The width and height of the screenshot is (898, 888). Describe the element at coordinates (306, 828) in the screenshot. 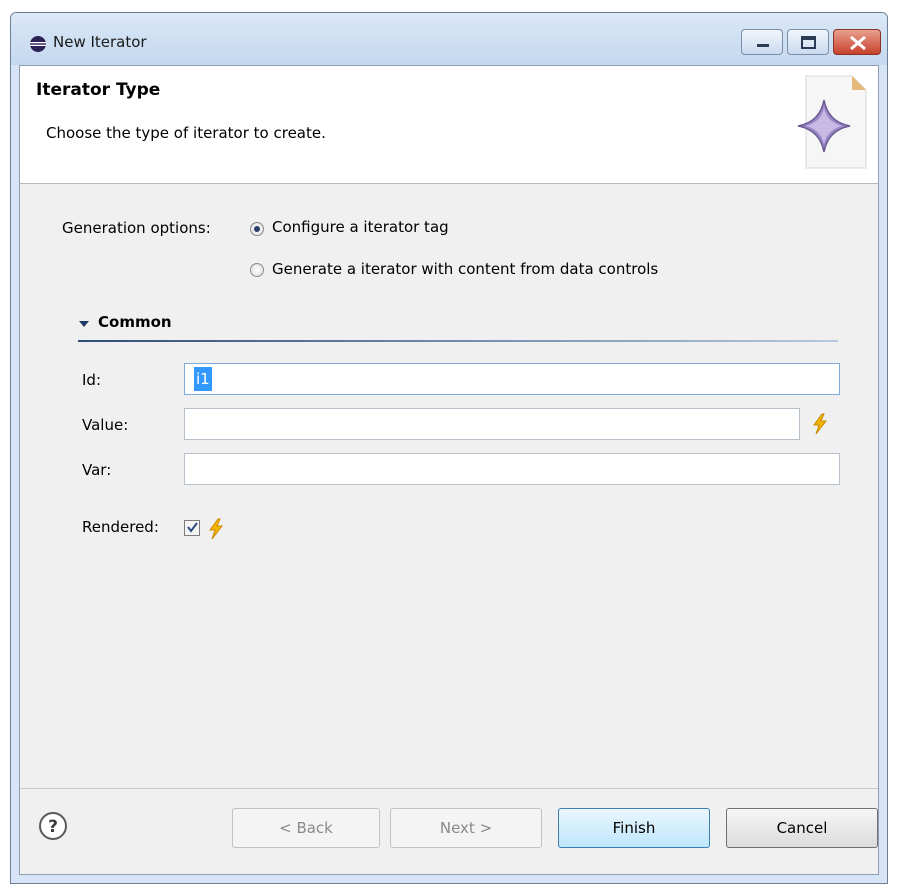

I see `back-button: < Back` at that location.